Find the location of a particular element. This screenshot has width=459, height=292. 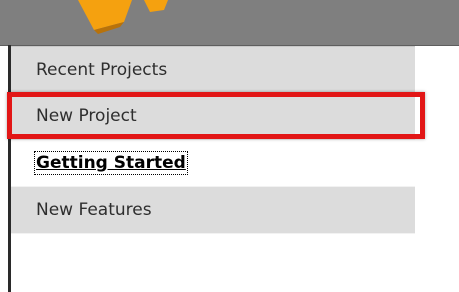

sidebar-item-new-project: New Project is located at coordinates (213, 116).